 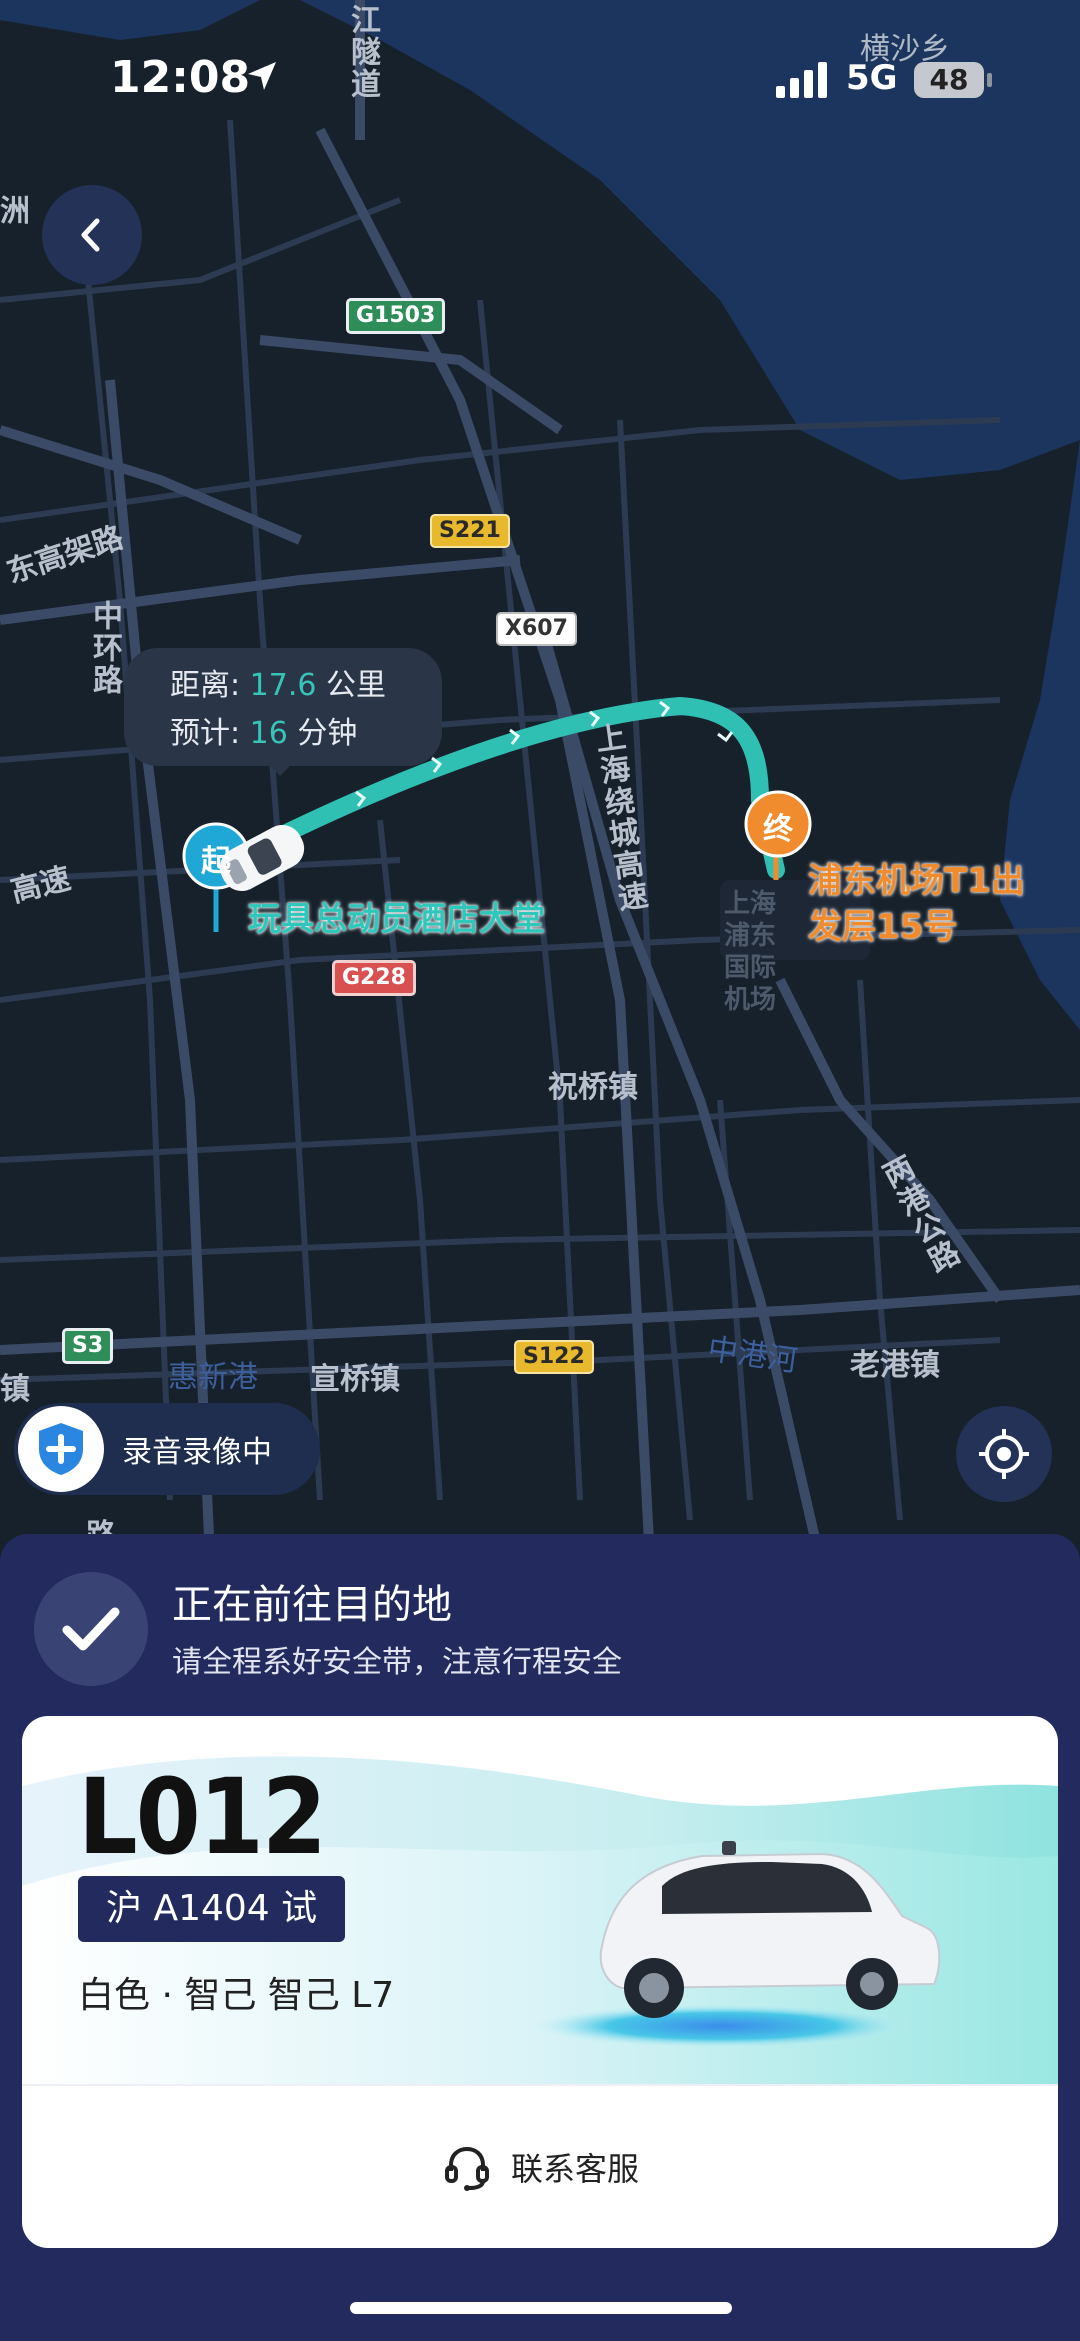 What do you see at coordinates (15, 211) in the screenshot?
I see `map-label: 洲` at bounding box center [15, 211].